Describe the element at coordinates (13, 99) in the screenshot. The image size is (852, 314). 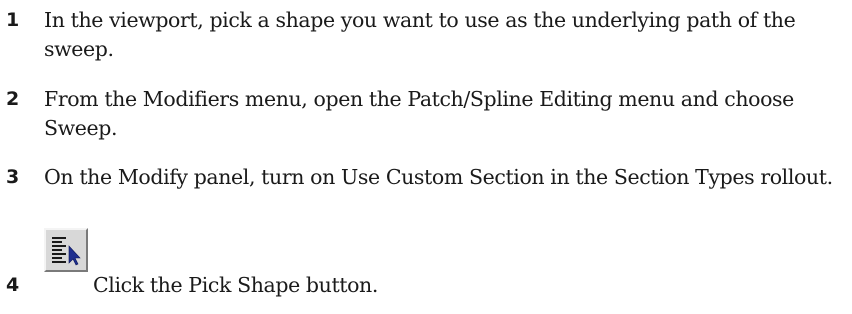
I see `step-number: 2` at that location.